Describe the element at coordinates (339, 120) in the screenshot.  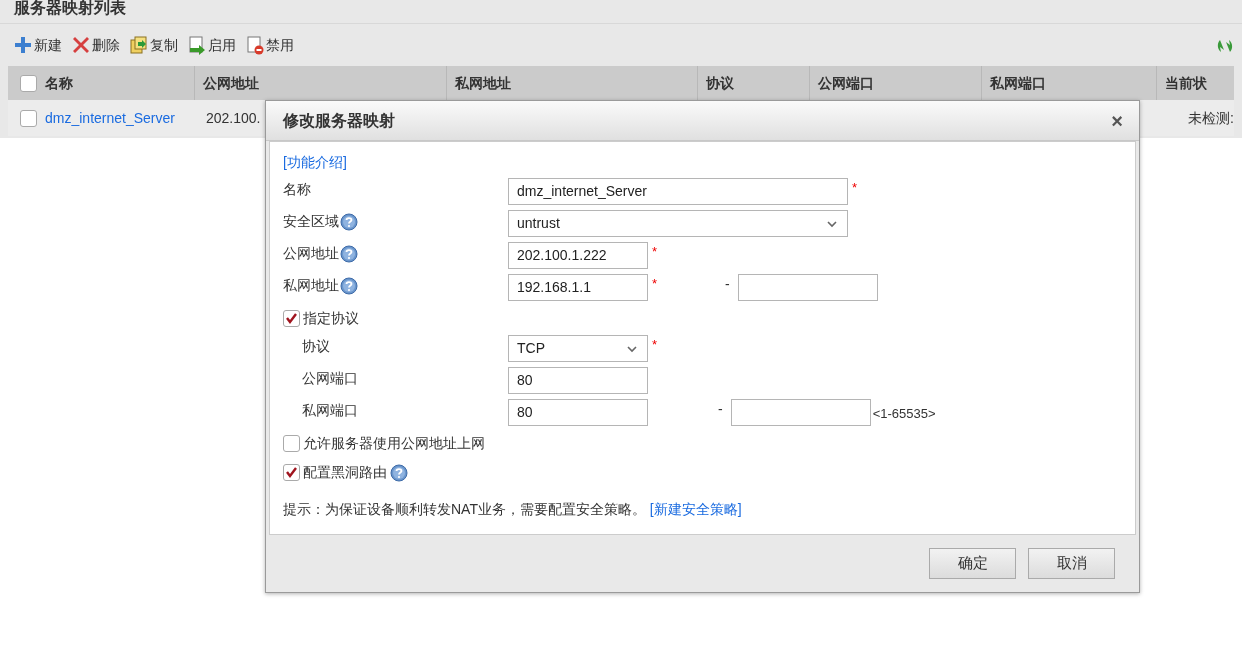
I see `dialog-title: 修改服务器映射` at that location.